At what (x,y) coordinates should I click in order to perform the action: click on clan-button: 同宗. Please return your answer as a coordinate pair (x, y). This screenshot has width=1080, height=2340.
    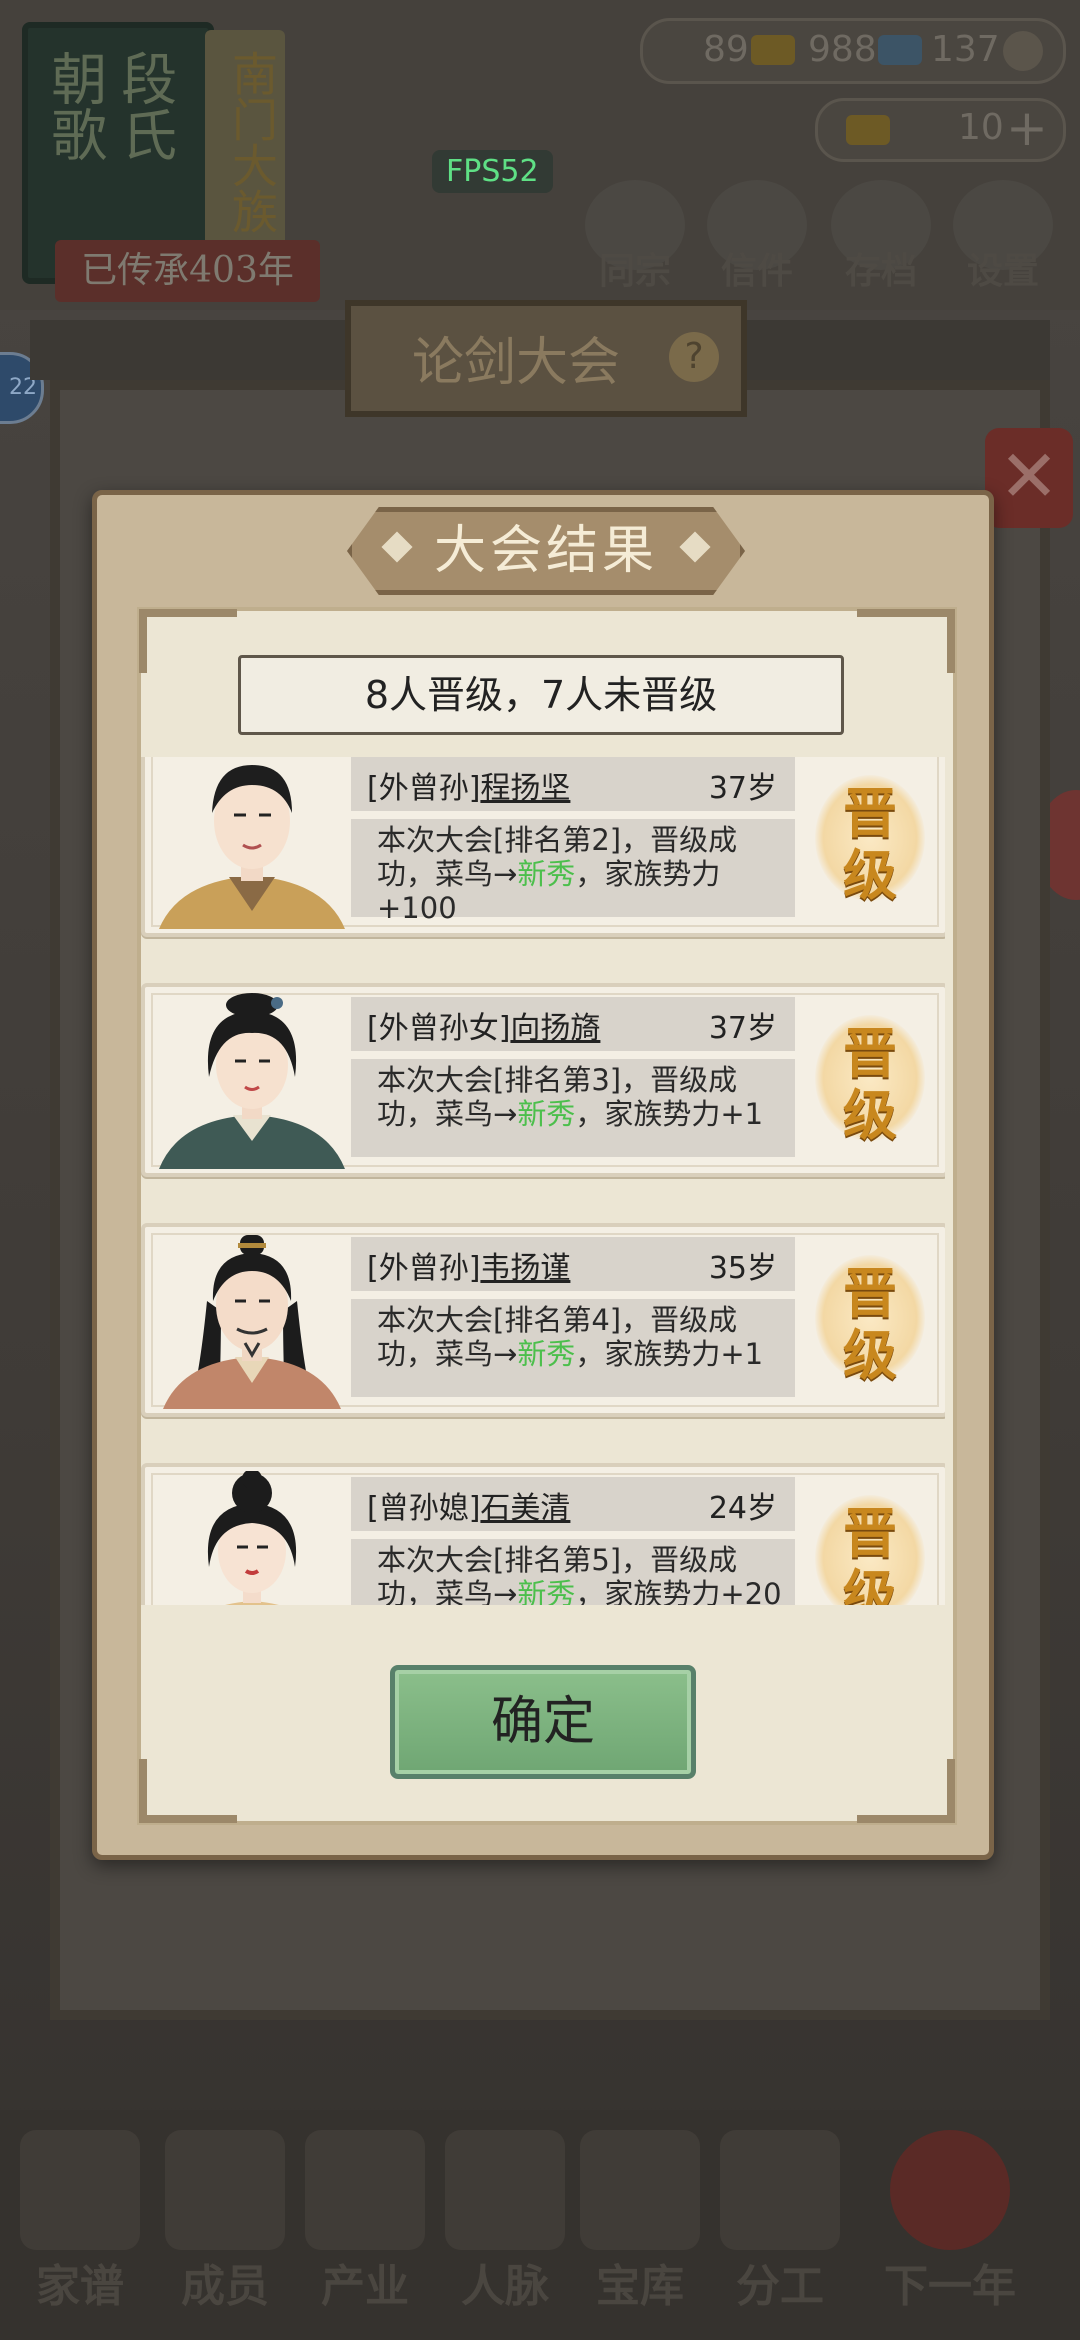
    Looking at the image, I should click on (635, 236).